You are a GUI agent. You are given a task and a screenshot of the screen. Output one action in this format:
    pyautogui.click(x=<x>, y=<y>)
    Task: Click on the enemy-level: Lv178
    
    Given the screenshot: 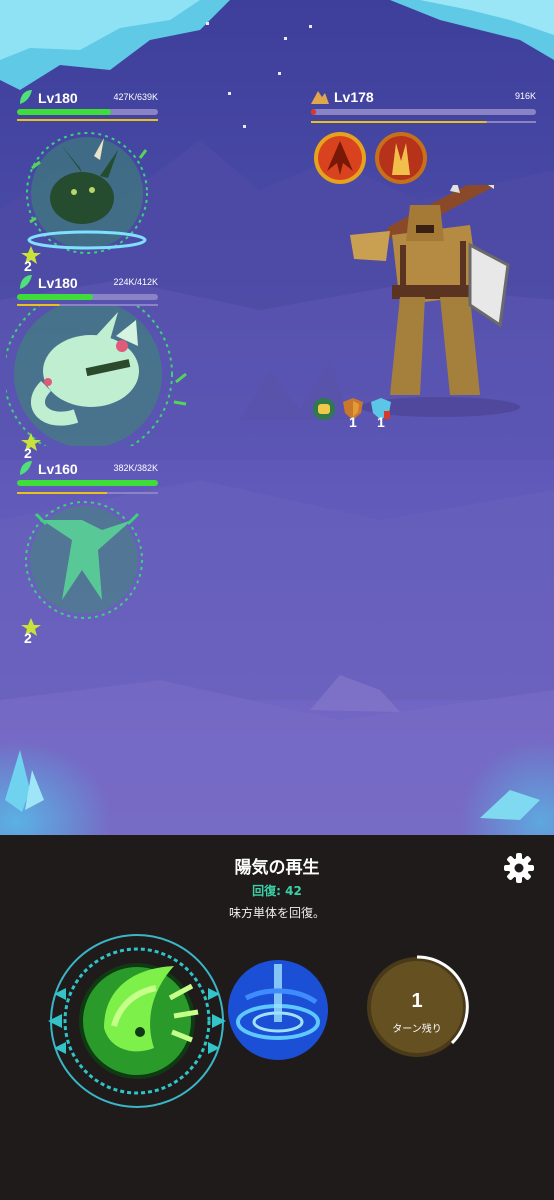 What is the action you would take?
    pyautogui.click(x=354, y=97)
    